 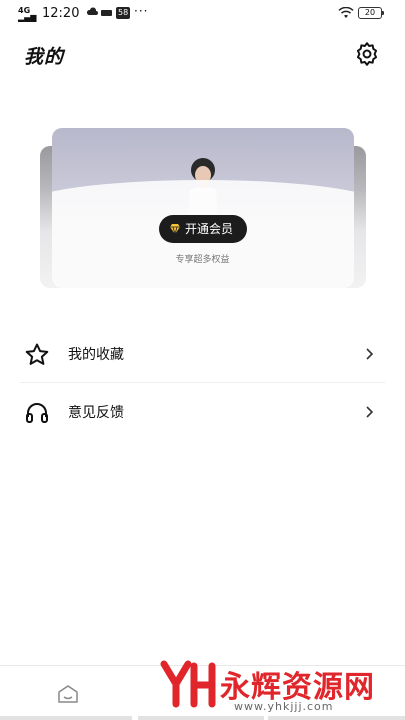 What do you see at coordinates (96, 413) in the screenshot?
I see `menu-label-feedback: 意见反馈` at bounding box center [96, 413].